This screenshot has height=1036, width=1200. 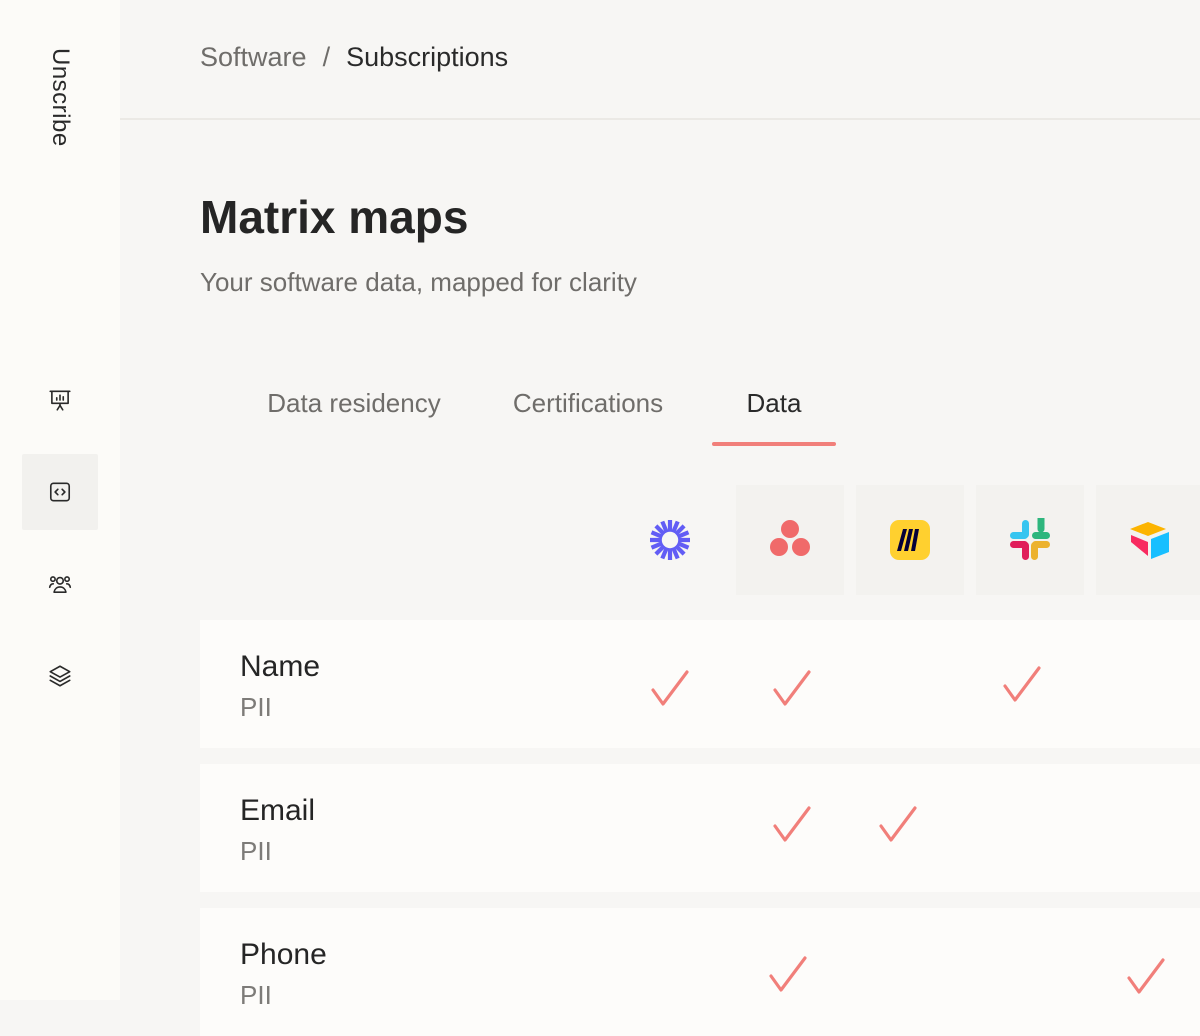 I want to click on row-title: Name, so click(x=280, y=666).